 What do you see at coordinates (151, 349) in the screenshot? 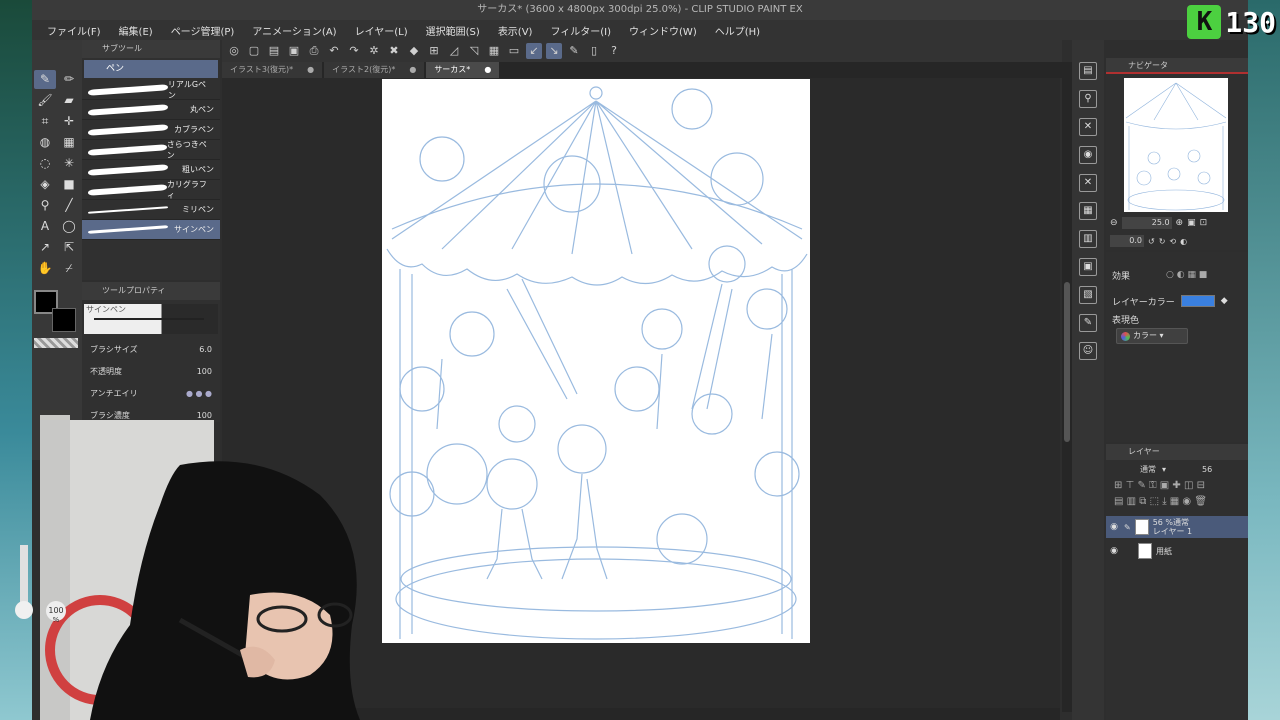
I see `brush-size-row: ブラシサイズ 6.0` at bounding box center [151, 349].